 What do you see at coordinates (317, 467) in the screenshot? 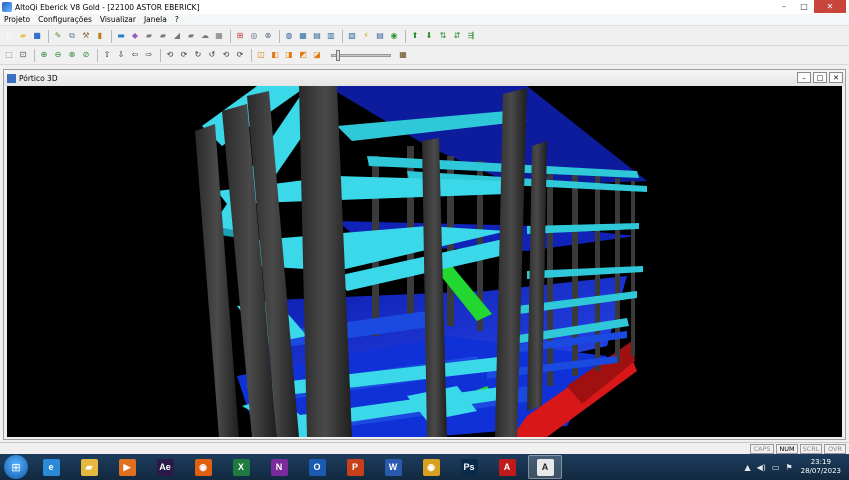
I see `taskbar-outlook: O` at bounding box center [317, 467].